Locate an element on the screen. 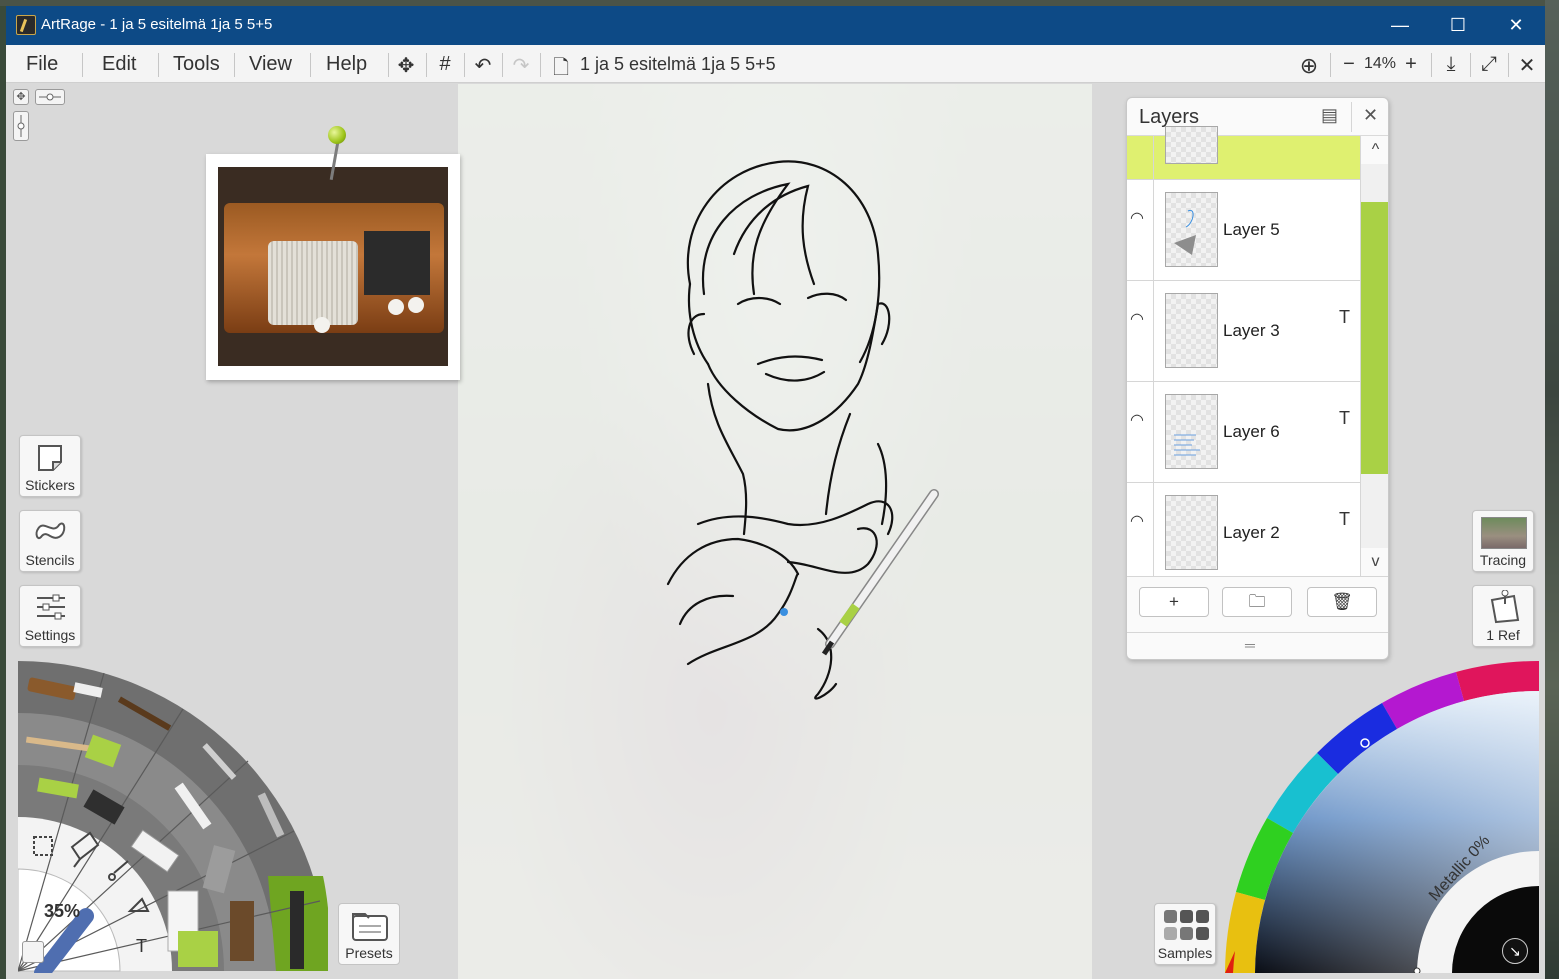  desktop-strip-right is located at coordinates (1552, 489).